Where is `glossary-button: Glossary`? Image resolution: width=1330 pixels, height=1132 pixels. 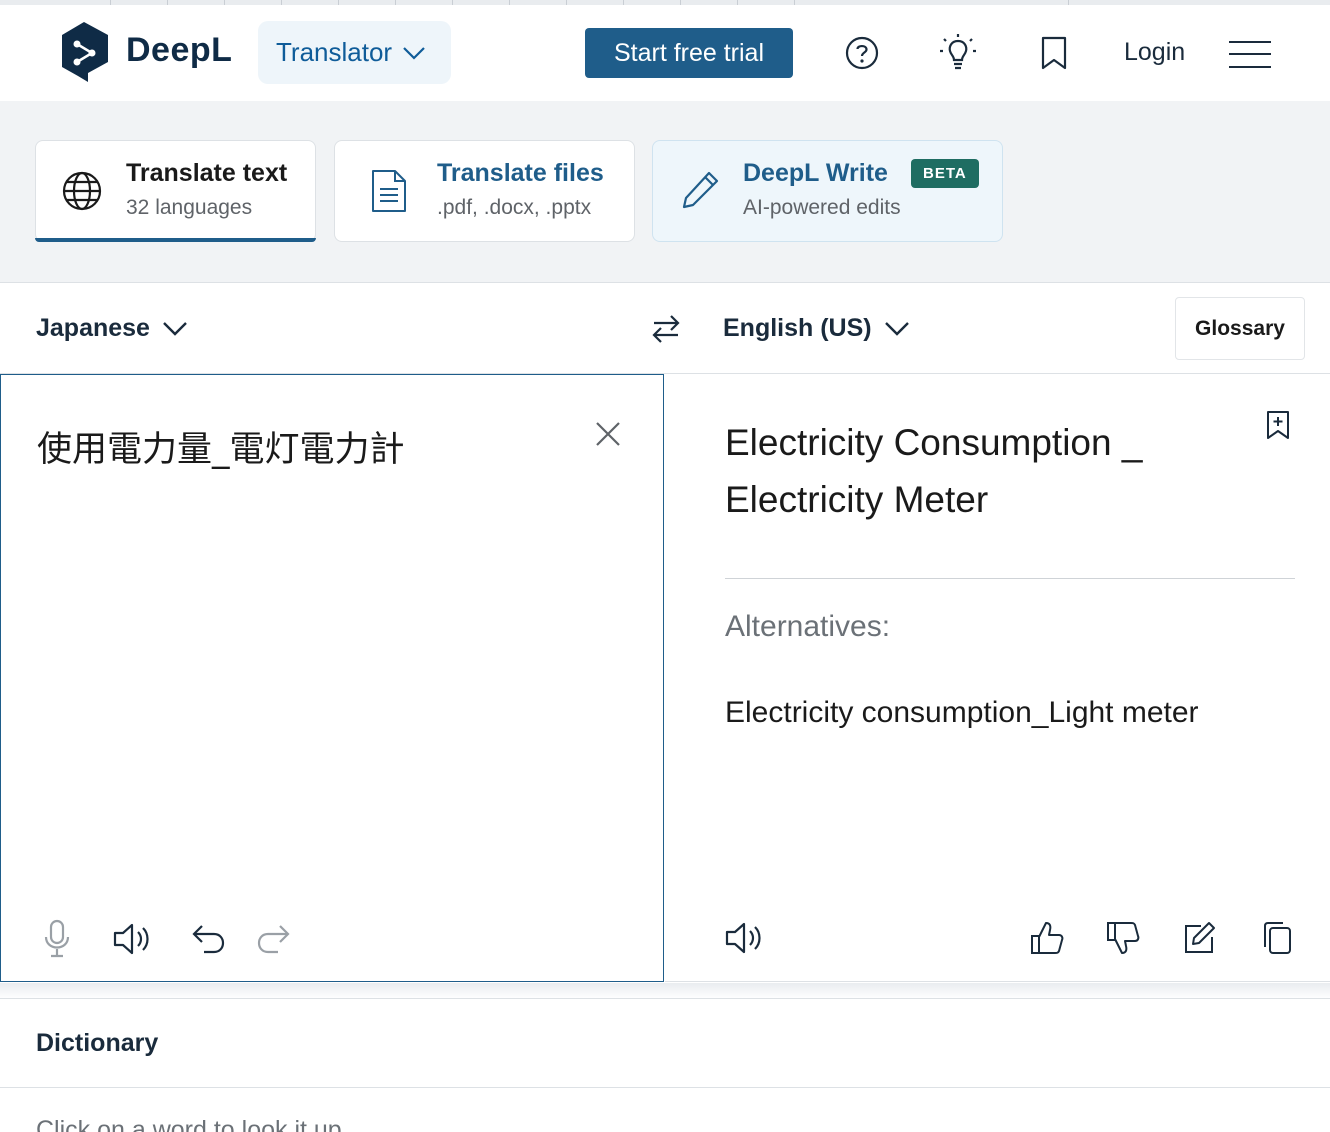
glossary-button: Glossary is located at coordinates (1240, 328).